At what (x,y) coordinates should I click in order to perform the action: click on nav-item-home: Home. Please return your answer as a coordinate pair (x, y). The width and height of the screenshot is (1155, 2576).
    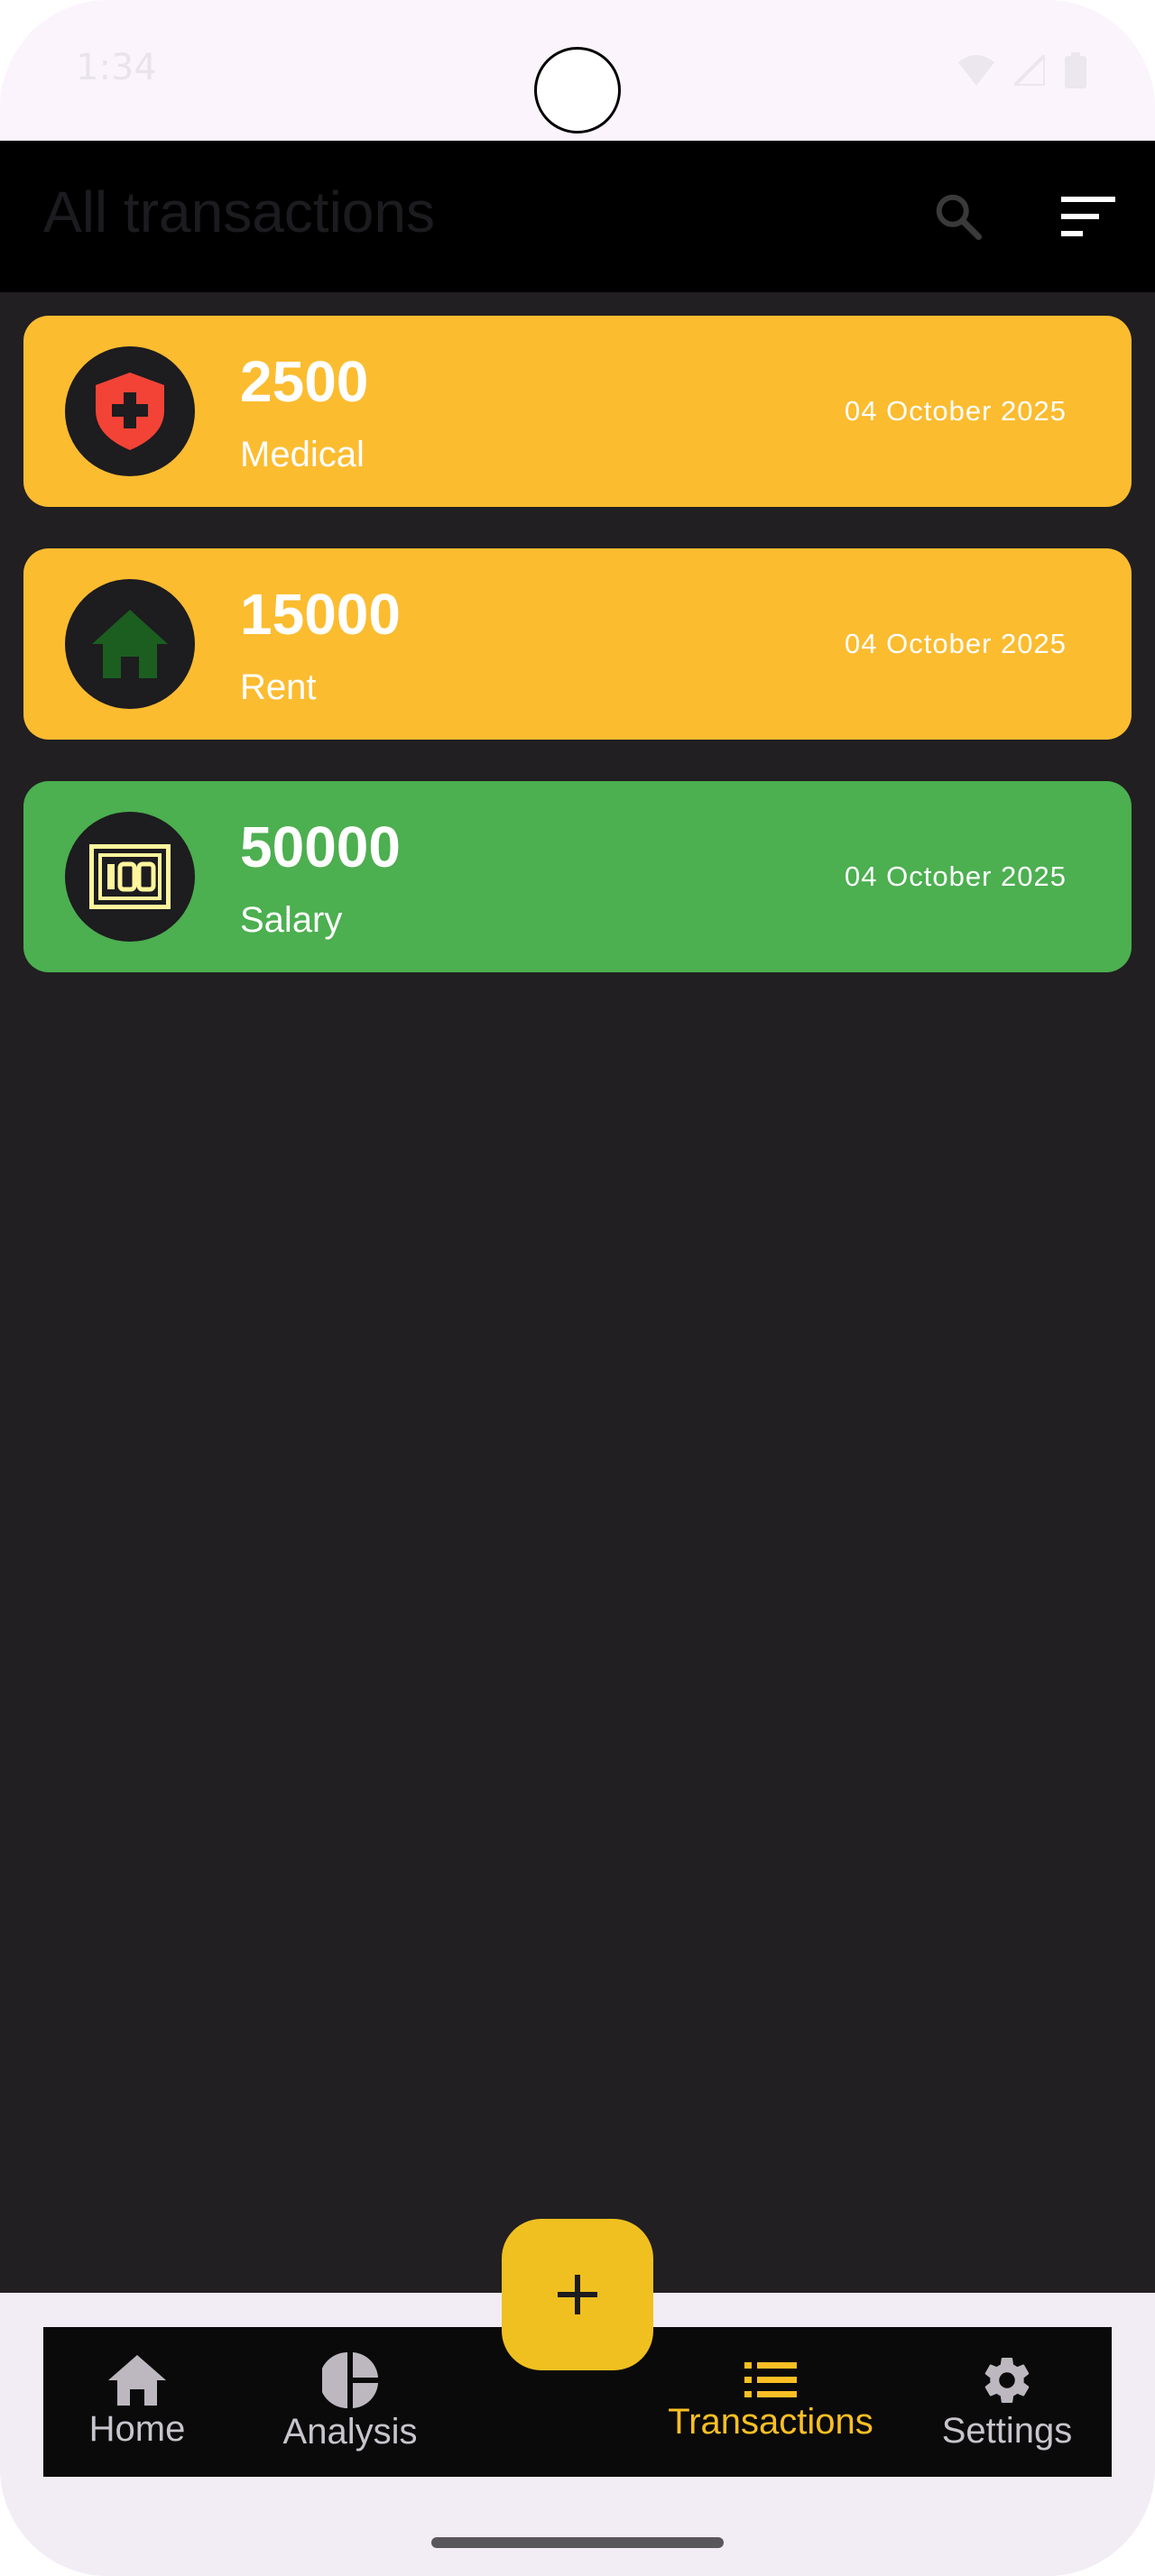
    Looking at the image, I should click on (137, 2402).